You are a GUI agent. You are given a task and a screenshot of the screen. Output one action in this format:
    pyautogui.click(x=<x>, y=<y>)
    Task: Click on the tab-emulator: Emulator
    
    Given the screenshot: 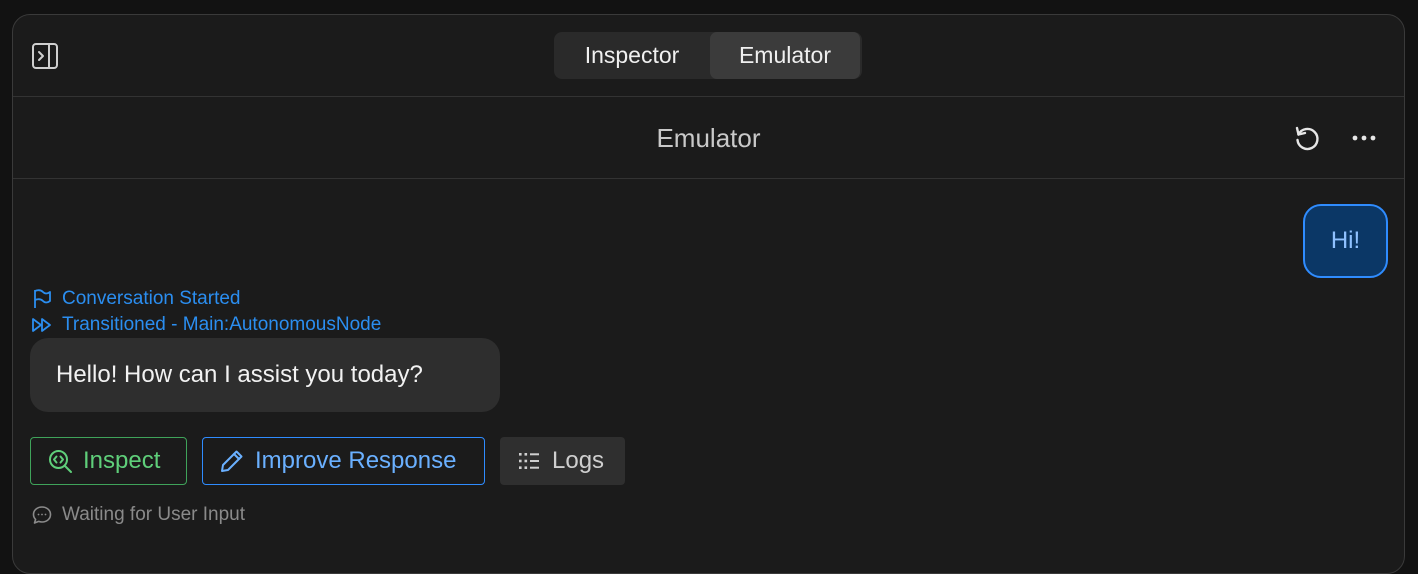 What is the action you would take?
    pyautogui.click(x=785, y=55)
    